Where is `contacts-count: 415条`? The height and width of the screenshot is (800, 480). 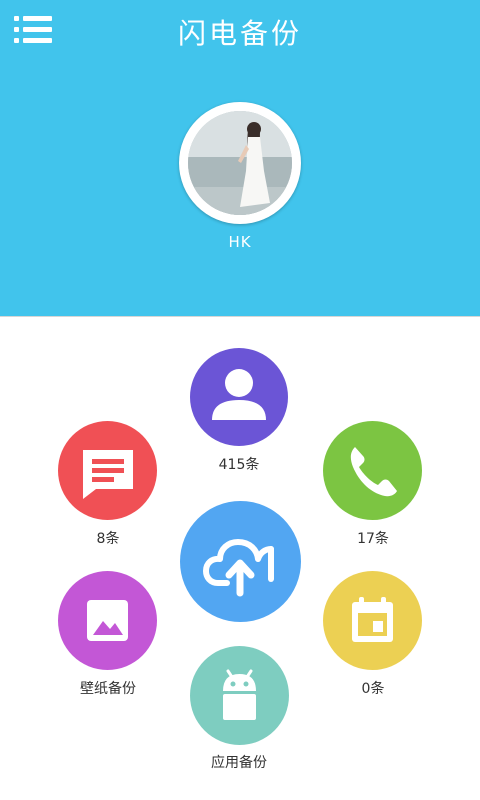 contacts-count: 415条 is located at coordinates (239, 465).